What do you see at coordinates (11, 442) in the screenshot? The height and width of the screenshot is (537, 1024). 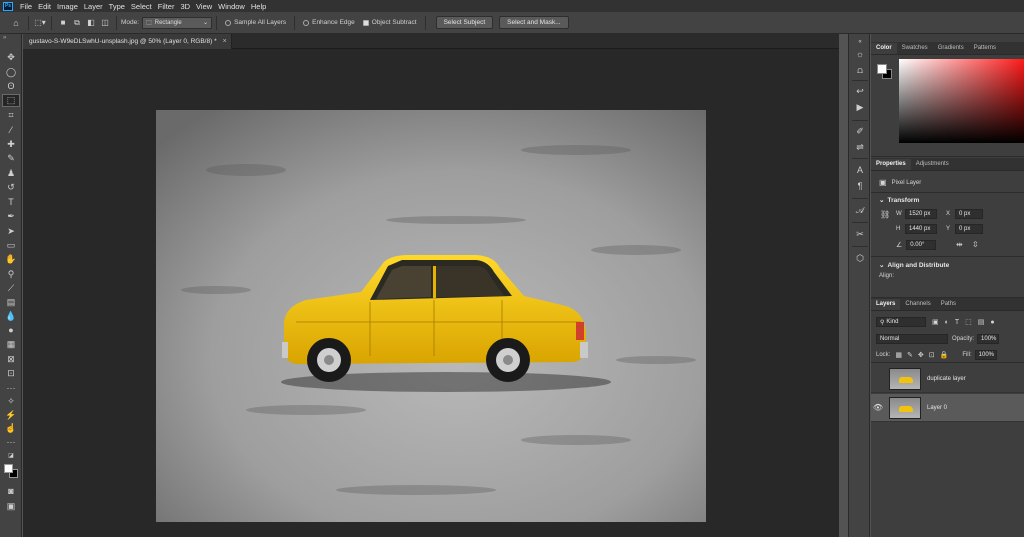 I see `edit-toolbar-icon: ···` at bounding box center [11, 442].